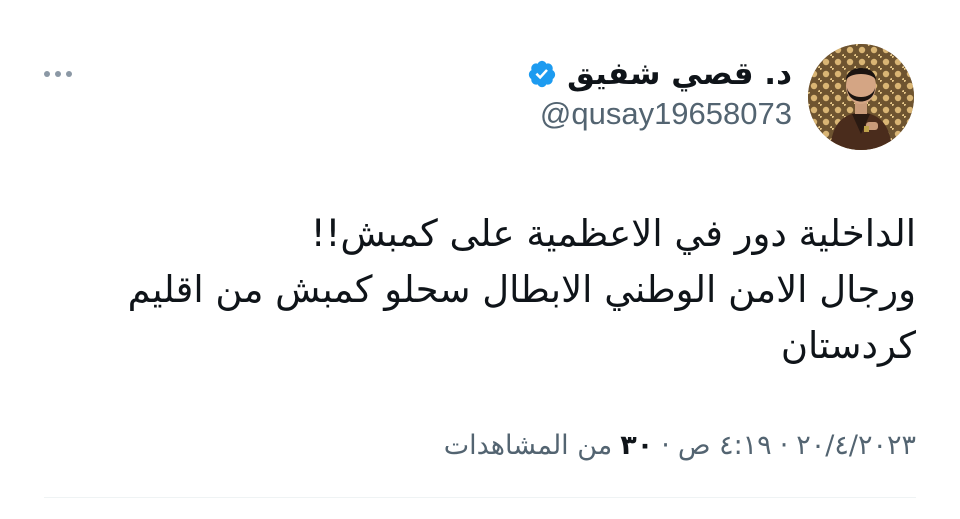 Image resolution: width=960 pixels, height=519 pixels. What do you see at coordinates (725, 445) in the screenshot?
I see `tweet-time: ٤:١٩ ص` at bounding box center [725, 445].